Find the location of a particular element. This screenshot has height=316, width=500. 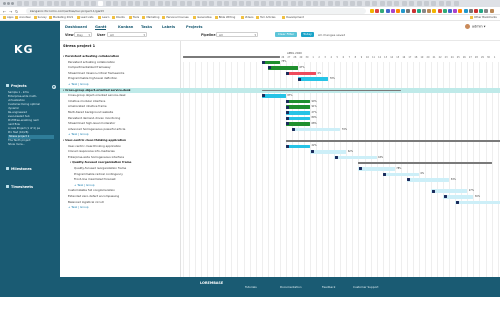

bookmark-item: Learn is located at coordinates (103, 17).